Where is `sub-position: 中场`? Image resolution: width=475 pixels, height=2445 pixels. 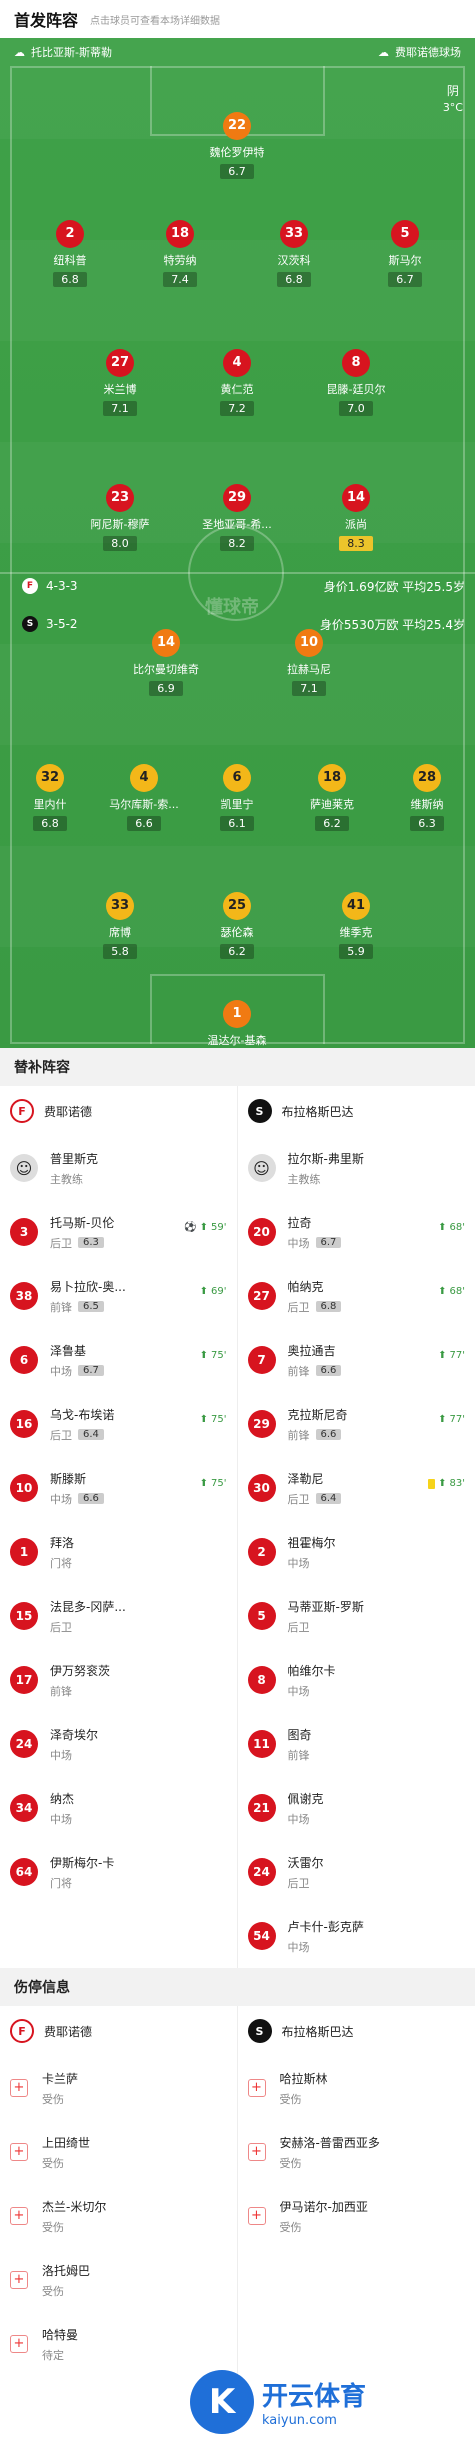
sub-position: 中场 is located at coordinates (61, 1371).